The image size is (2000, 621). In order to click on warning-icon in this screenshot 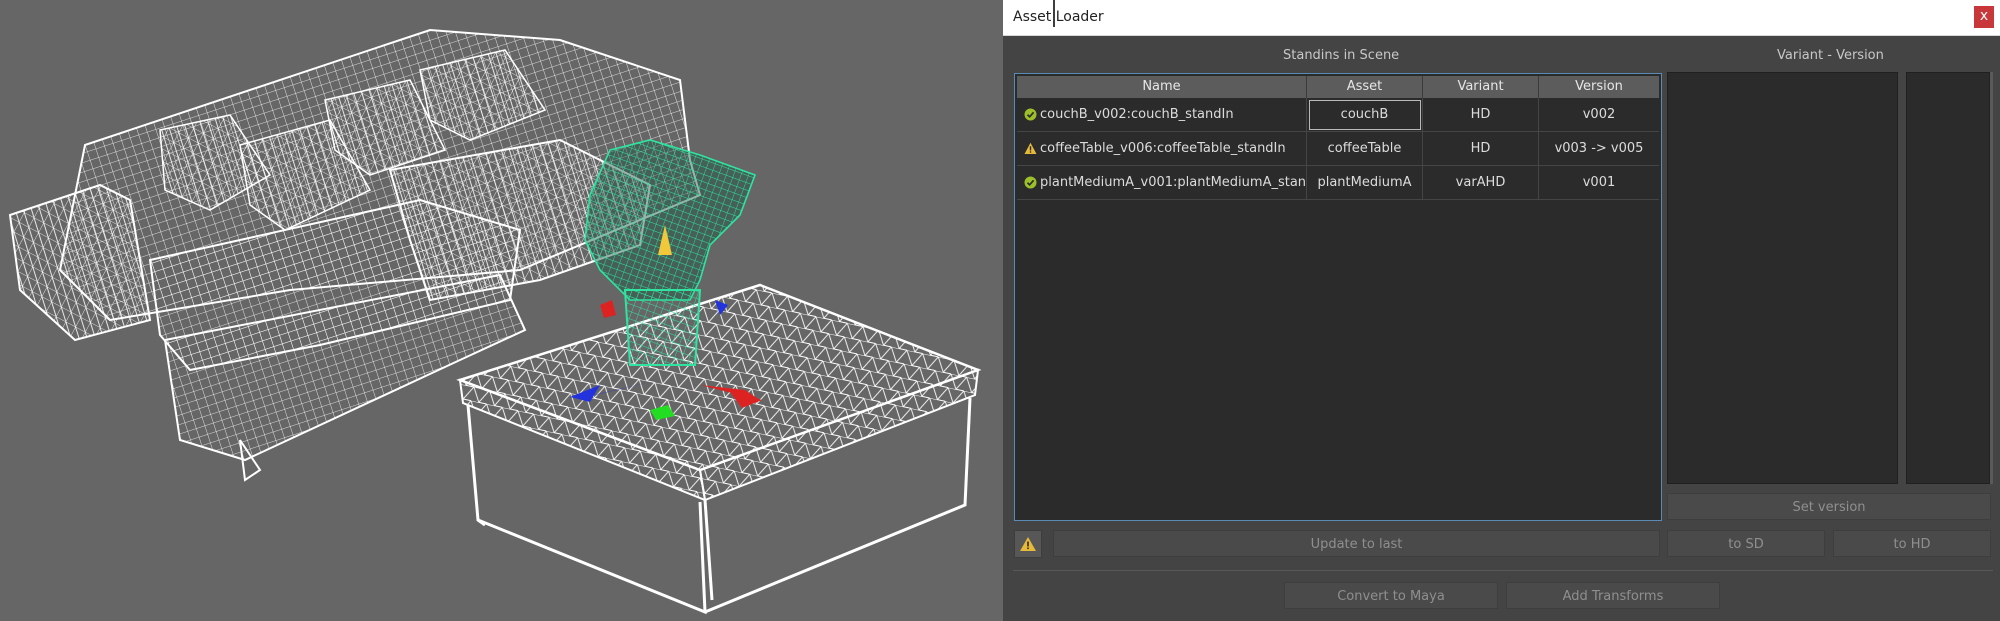, I will do `click(1028, 544)`.